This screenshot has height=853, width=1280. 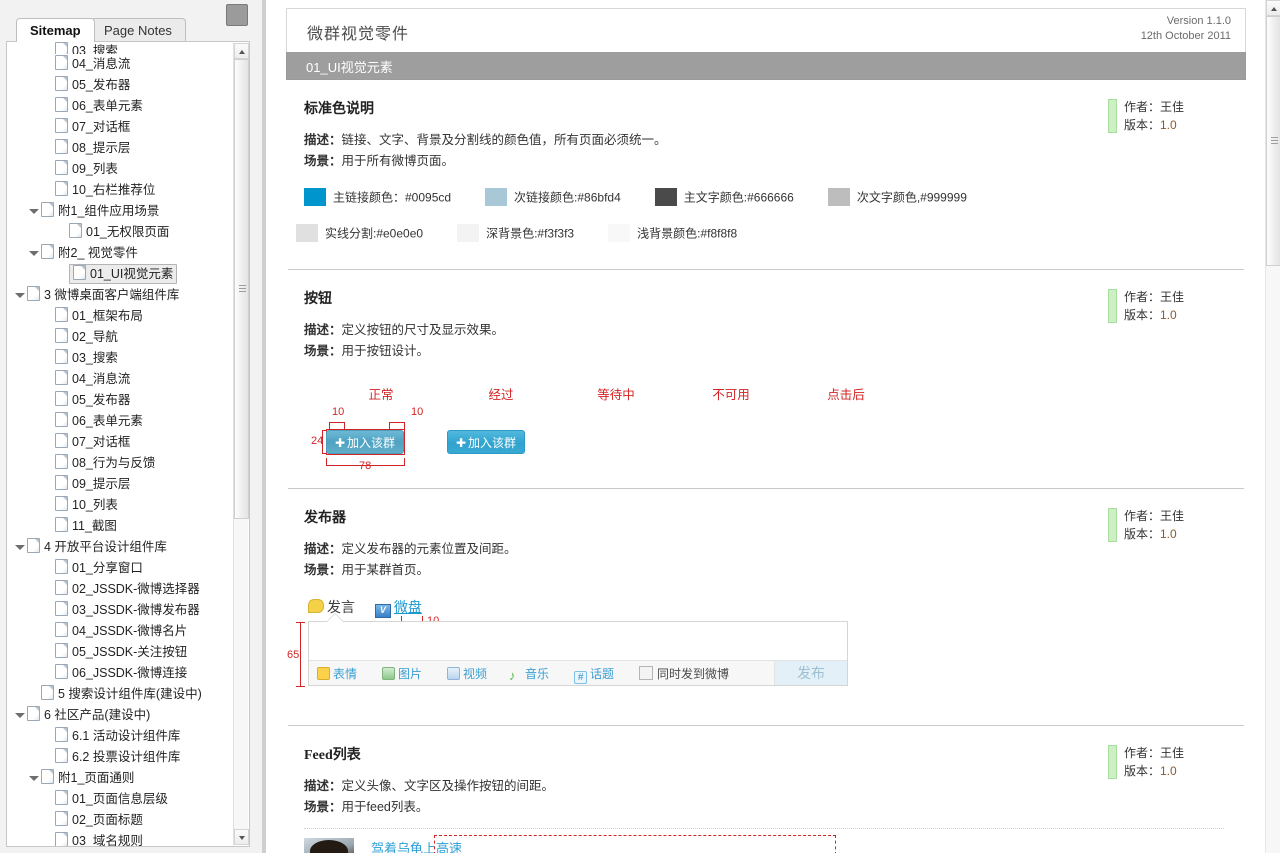 What do you see at coordinates (1168, 314) in the screenshot?
I see `version-value: 1.0` at bounding box center [1168, 314].